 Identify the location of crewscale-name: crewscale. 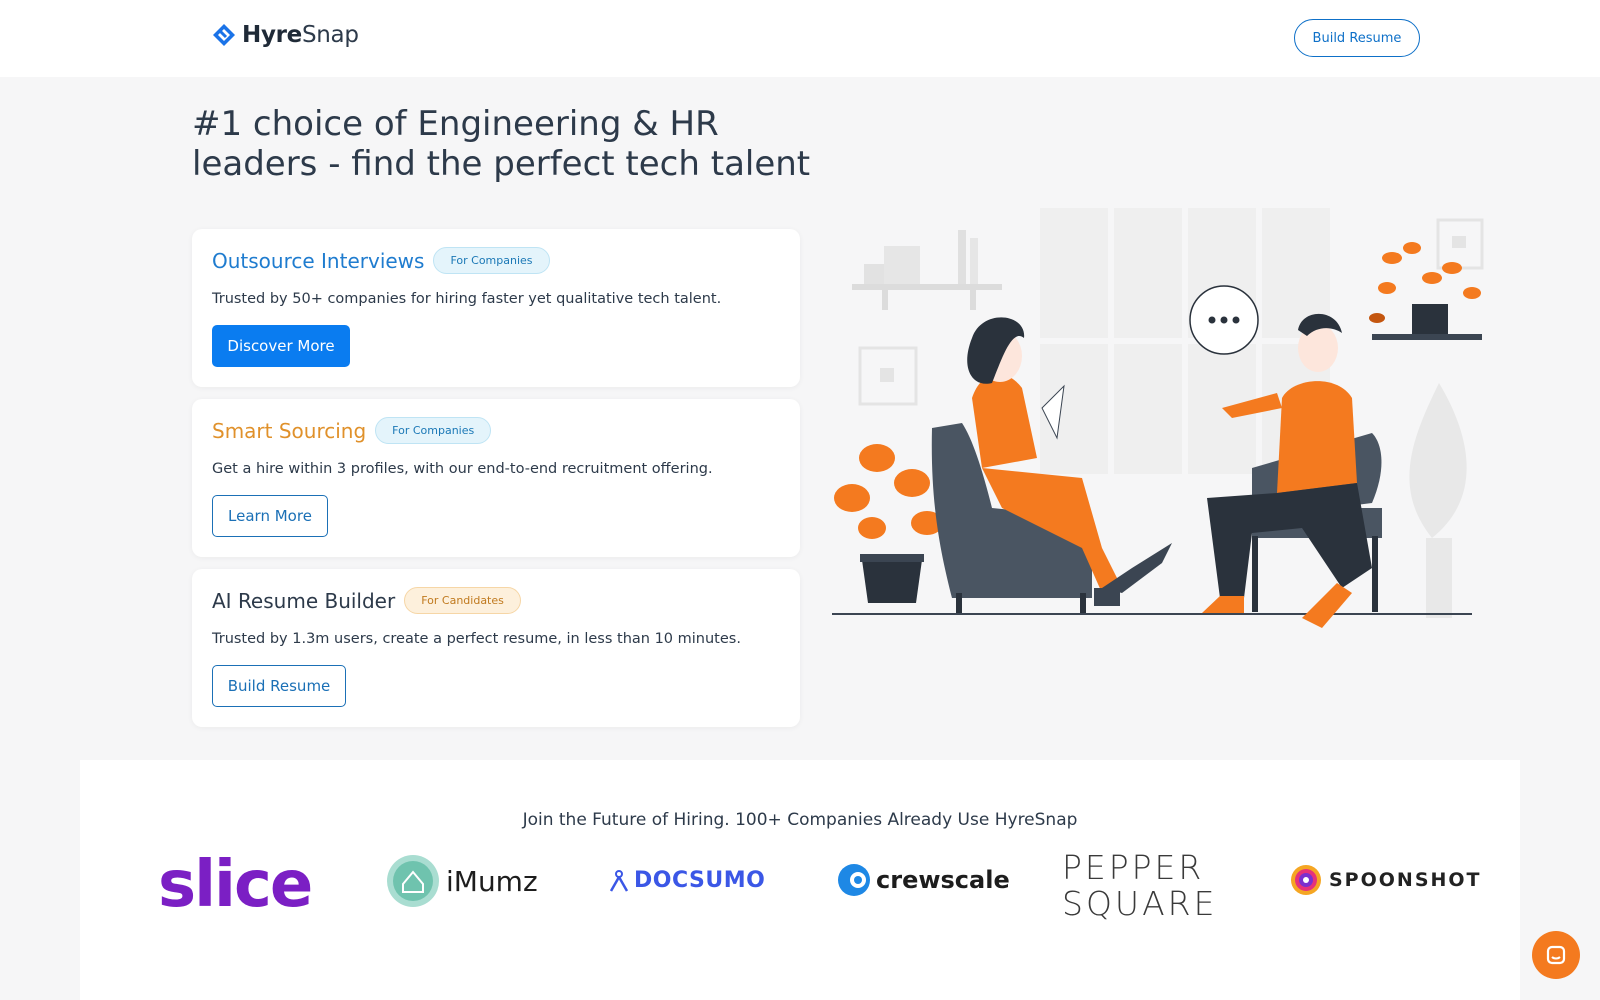
(943, 880).